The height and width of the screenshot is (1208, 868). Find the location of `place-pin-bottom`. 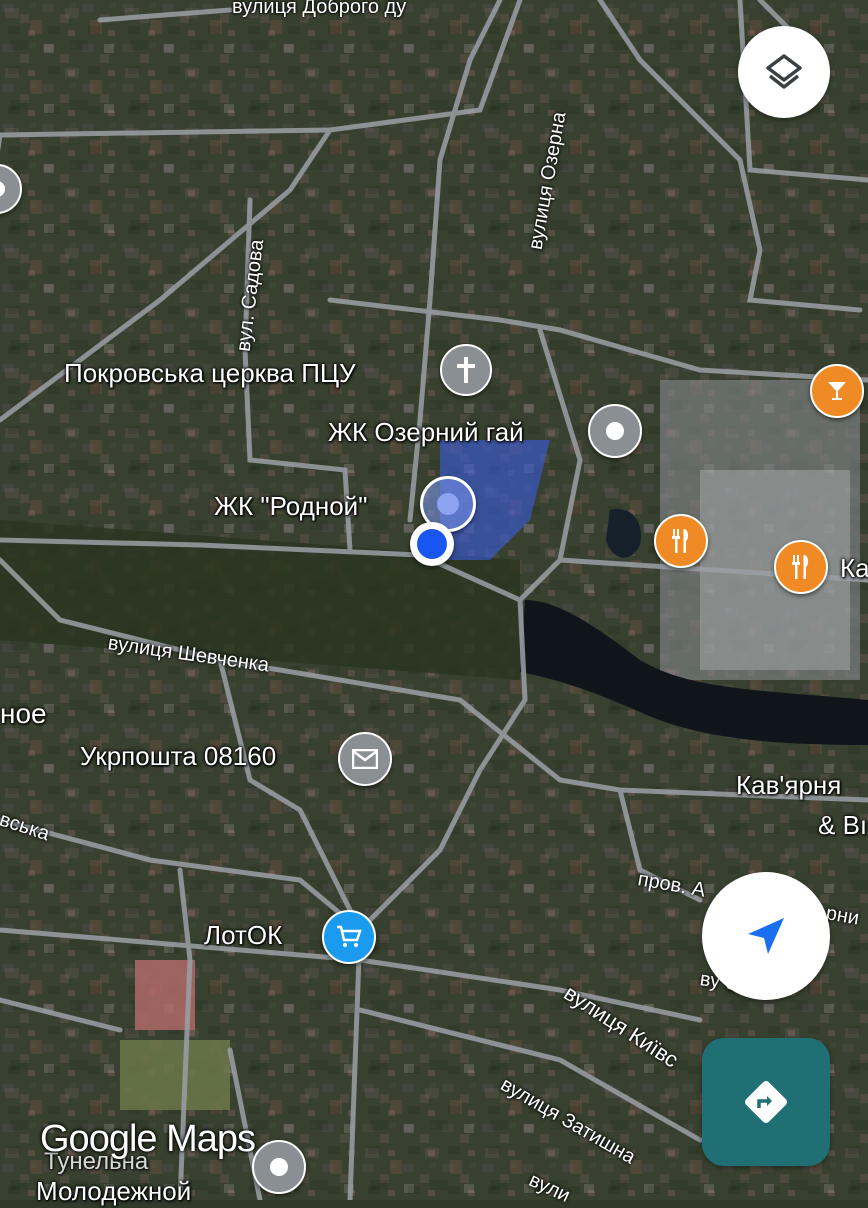

place-pin-bottom is located at coordinates (279, 1167).